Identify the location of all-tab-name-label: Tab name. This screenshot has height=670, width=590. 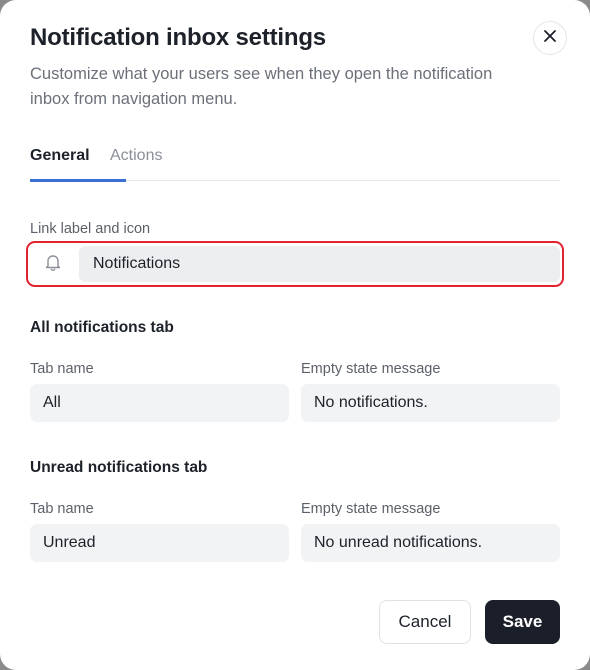
(62, 369).